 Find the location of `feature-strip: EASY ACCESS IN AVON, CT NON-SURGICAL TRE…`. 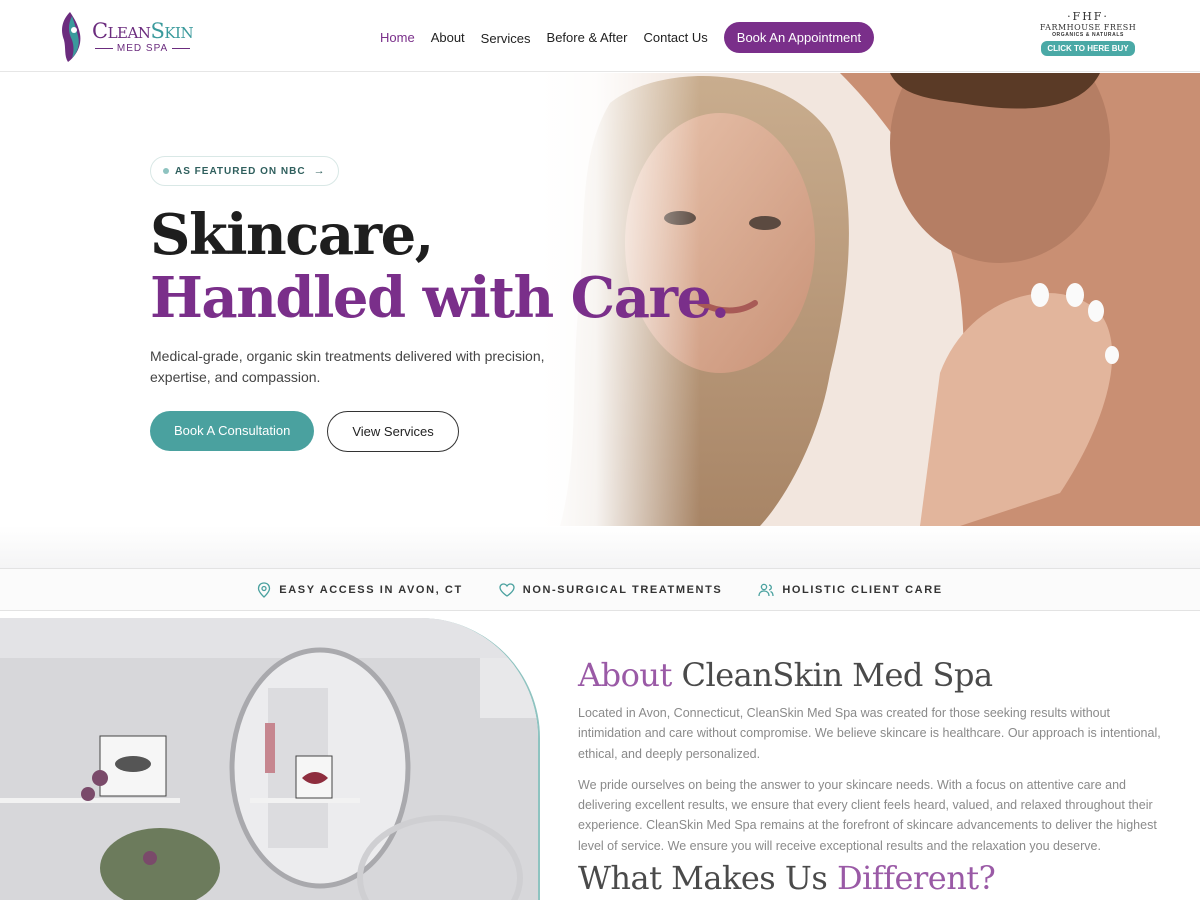

feature-strip: EASY ACCESS IN AVON, CT NON-SURGICAL TRE… is located at coordinates (600, 589).